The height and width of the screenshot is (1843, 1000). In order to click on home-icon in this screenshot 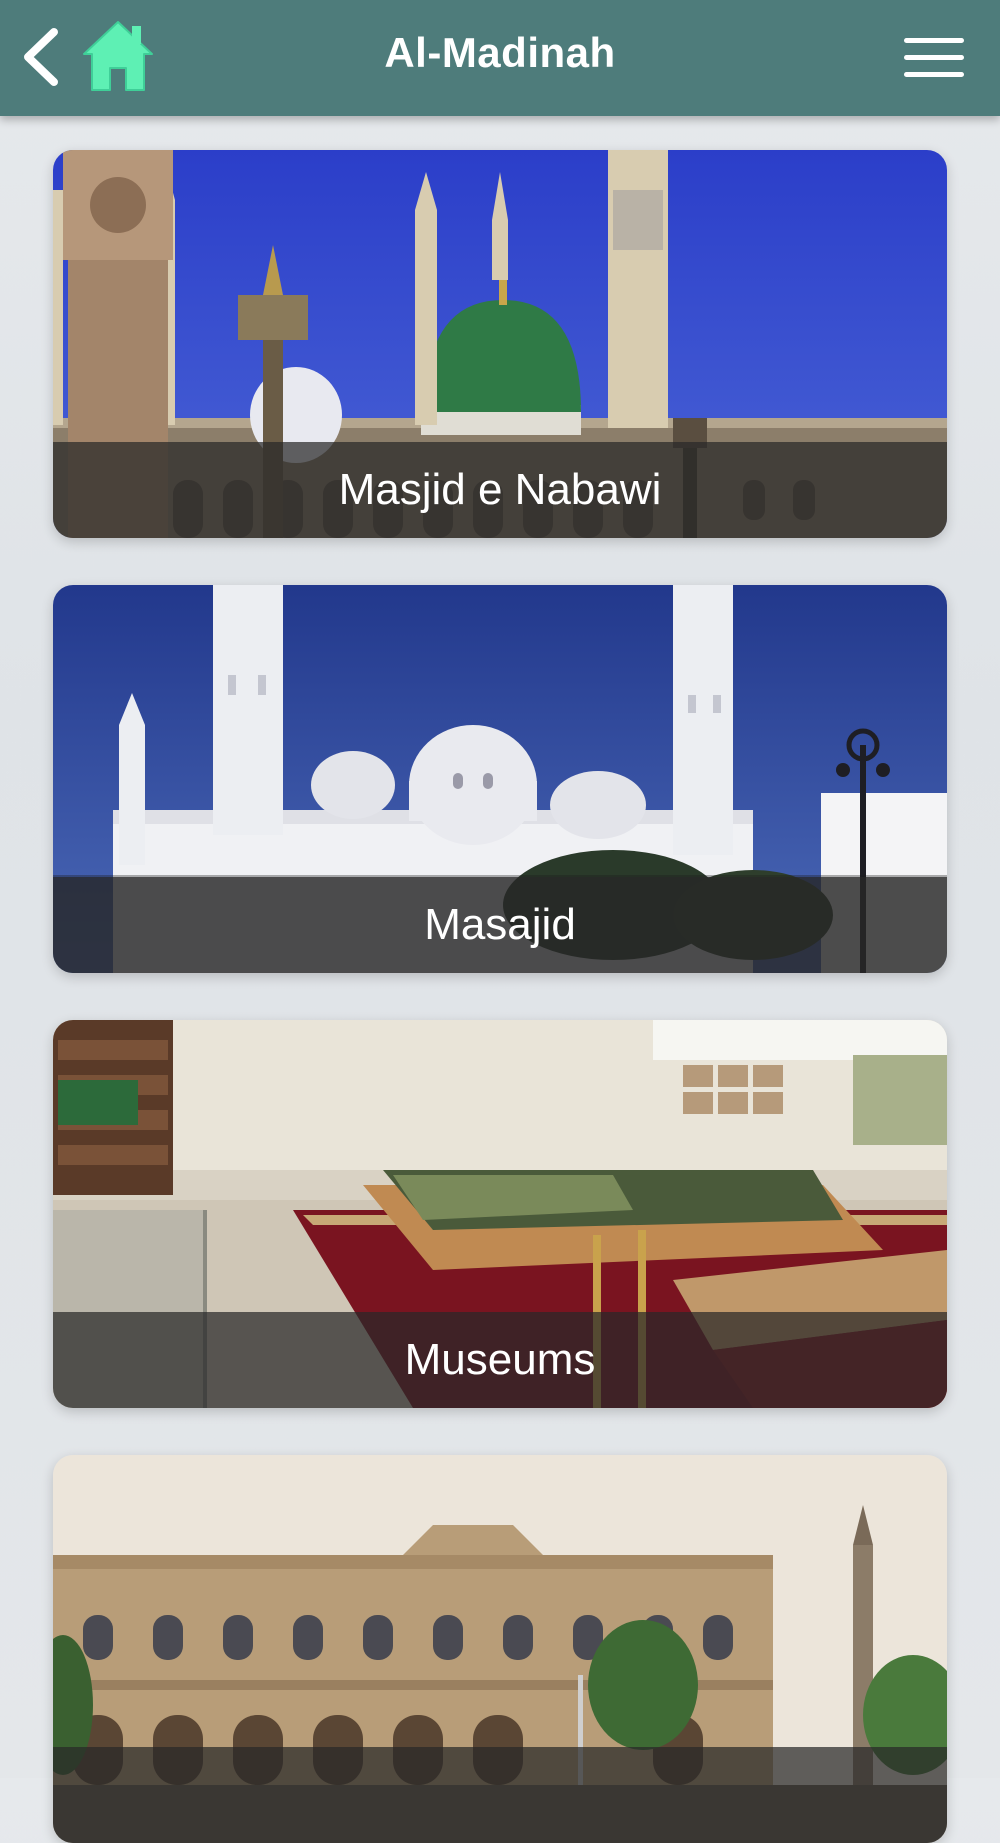, I will do `click(118, 56)`.